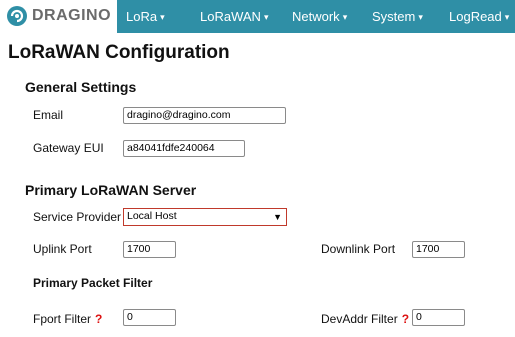  I want to click on nav-item-lora: LoRa ▾, so click(145, 16).